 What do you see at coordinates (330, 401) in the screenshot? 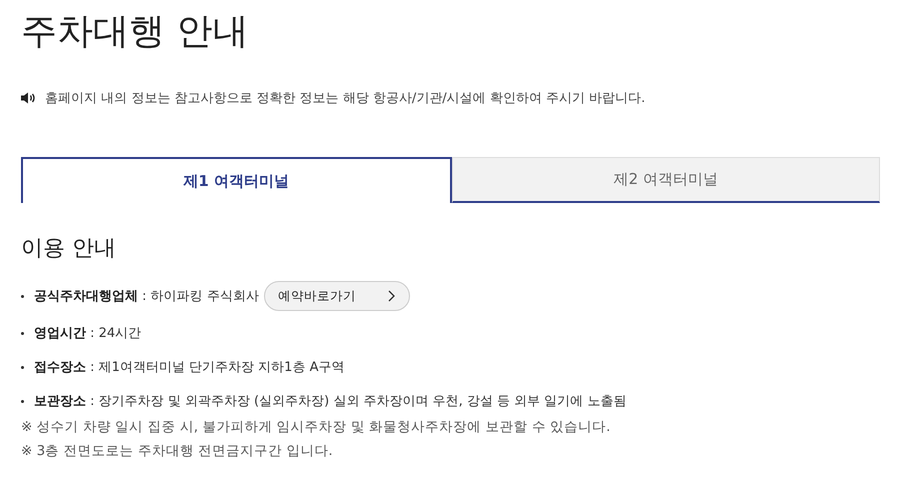
I see `info-text: 보관장소 : 장기주차장 및 외곽주차장 (실외주차장) 실외 주차장이며 우천, 강설 등 외부 일기에 노출됨` at bounding box center [330, 401].